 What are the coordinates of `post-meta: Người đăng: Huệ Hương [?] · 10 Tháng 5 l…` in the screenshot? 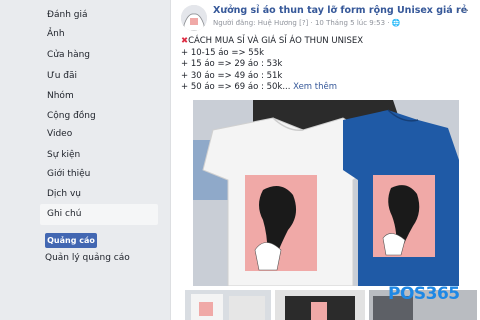 It's located at (307, 23).